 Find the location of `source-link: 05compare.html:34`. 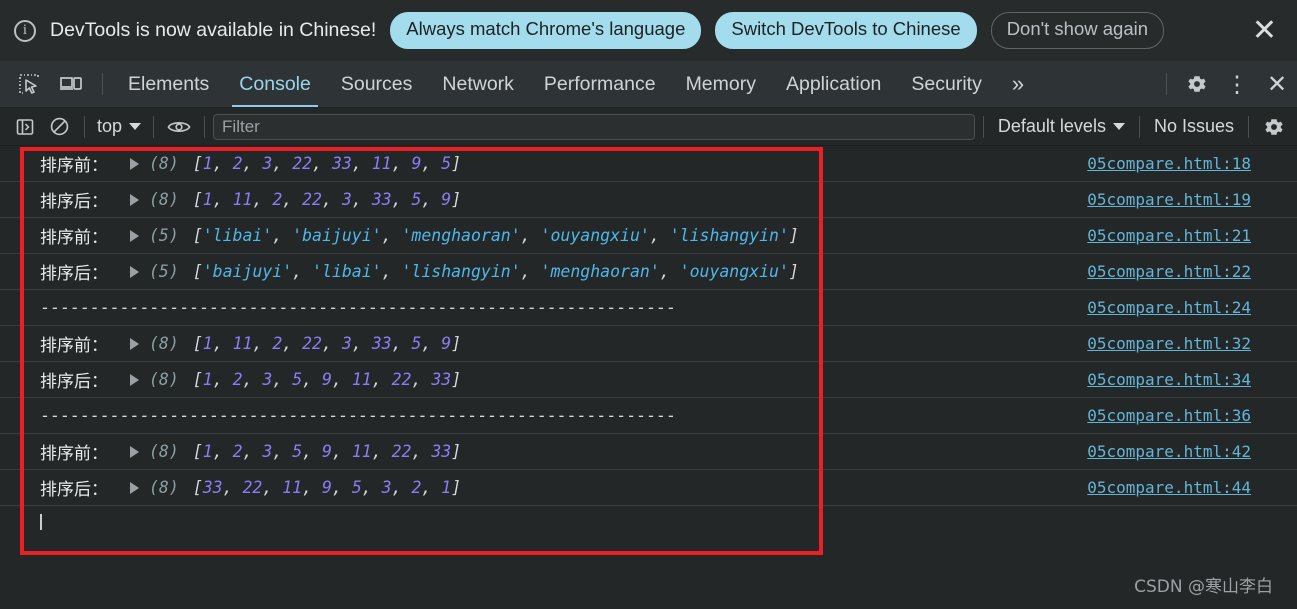

source-link: 05compare.html:34 is located at coordinates (1169, 379).